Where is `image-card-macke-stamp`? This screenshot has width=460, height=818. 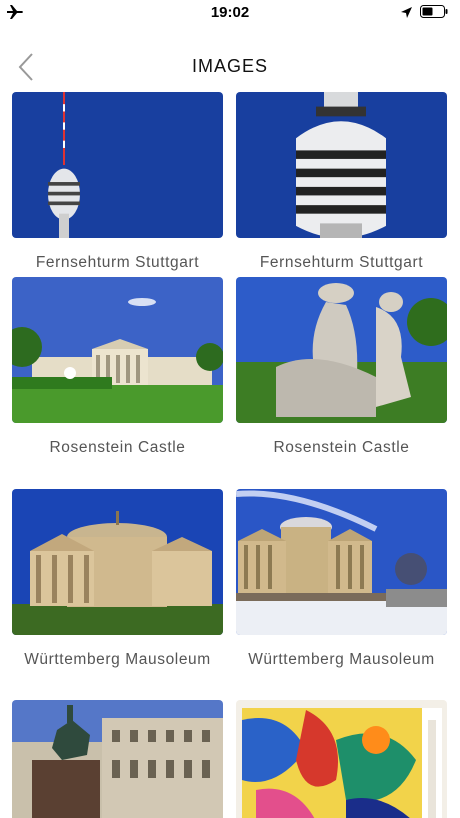
image-card-macke-stamp is located at coordinates (341, 759).